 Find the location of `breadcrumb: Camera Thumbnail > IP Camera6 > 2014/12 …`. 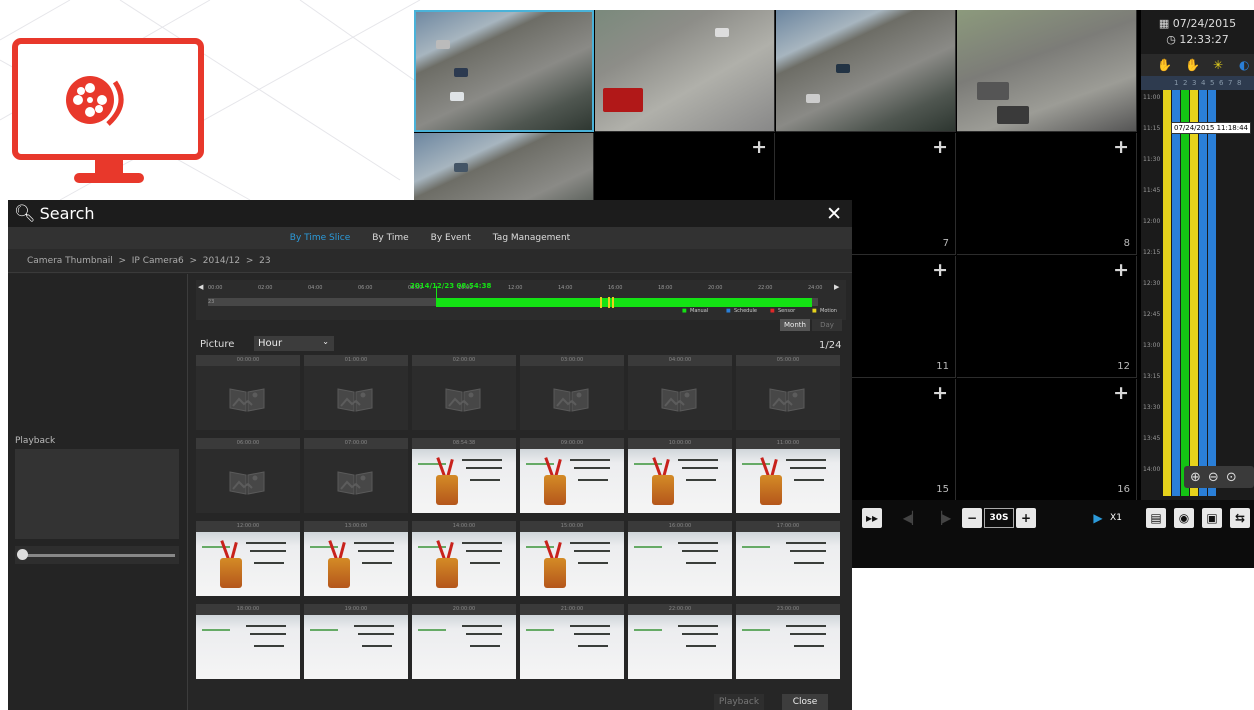

breadcrumb: Camera Thumbnail > IP Camera6 > 2014/12 … is located at coordinates (430, 261).